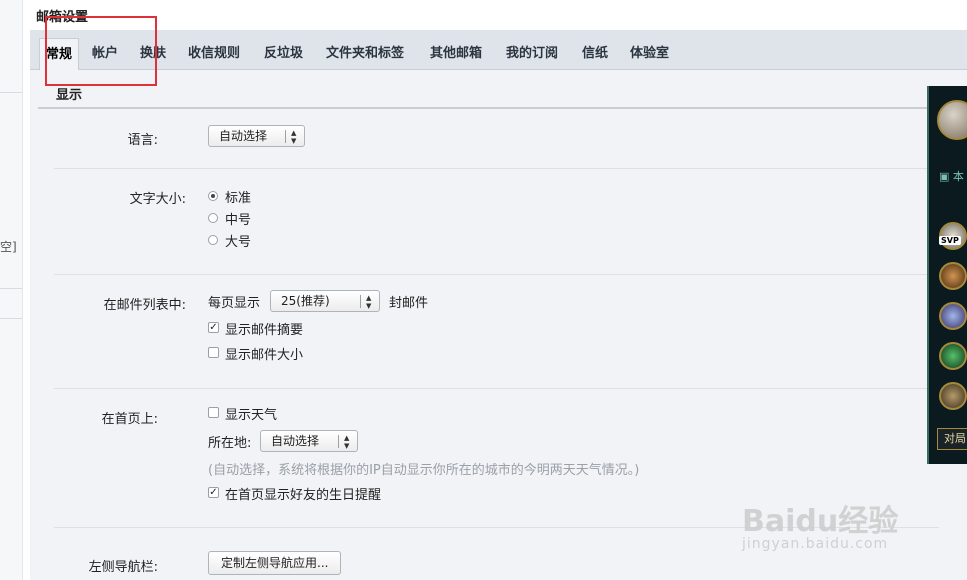 The image size is (967, 580). Describe the element at coordinates (295, 441) in the screenshot. I see `location-select-value: 自动选择` at that location.